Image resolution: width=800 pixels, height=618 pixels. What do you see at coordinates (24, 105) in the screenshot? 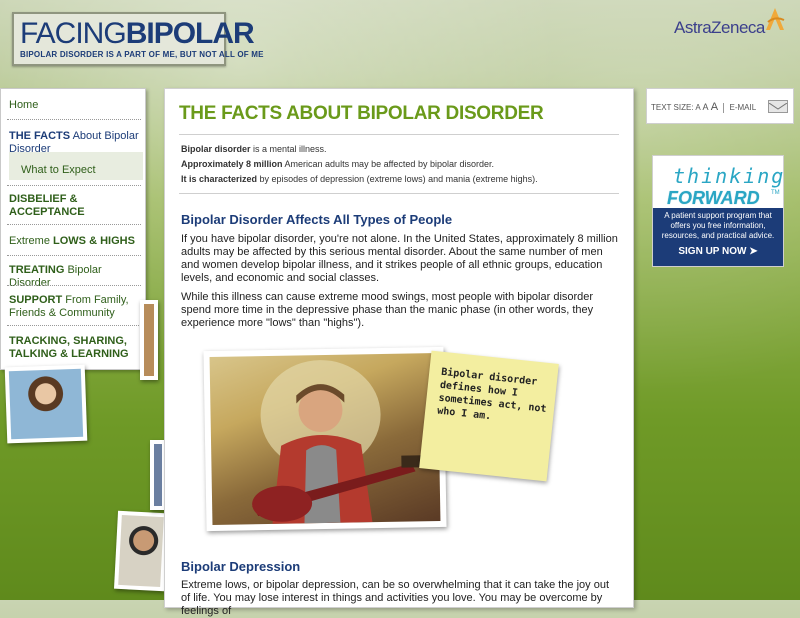
I see `nav-item-text: Home` at bounding box center [24, 105].